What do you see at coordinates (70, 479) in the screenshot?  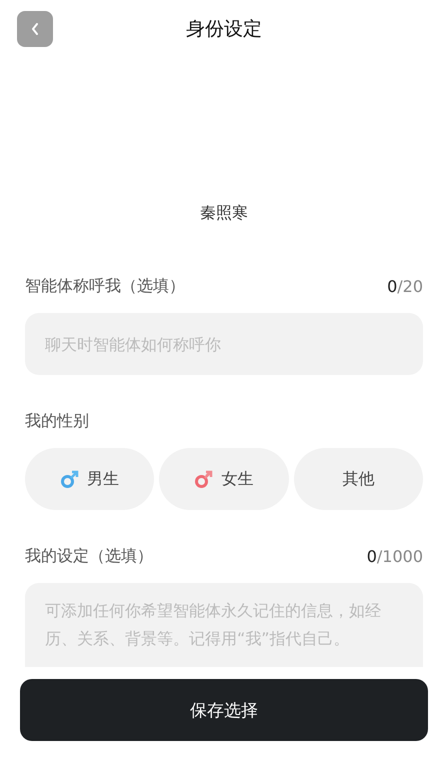 I see `male-symbol-icon` at bounding box center [70, 479].